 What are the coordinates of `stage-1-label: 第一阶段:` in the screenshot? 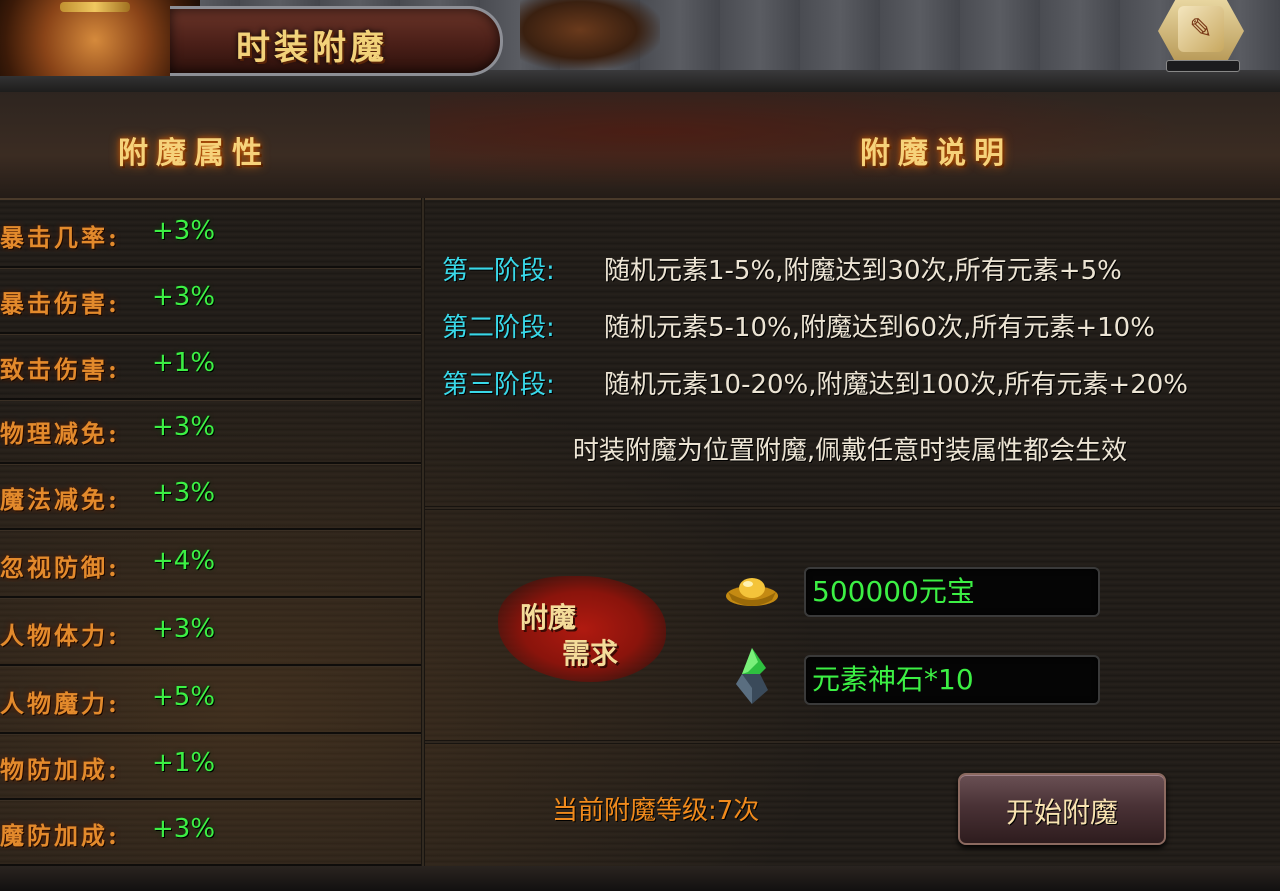 It's located at (498, 271).